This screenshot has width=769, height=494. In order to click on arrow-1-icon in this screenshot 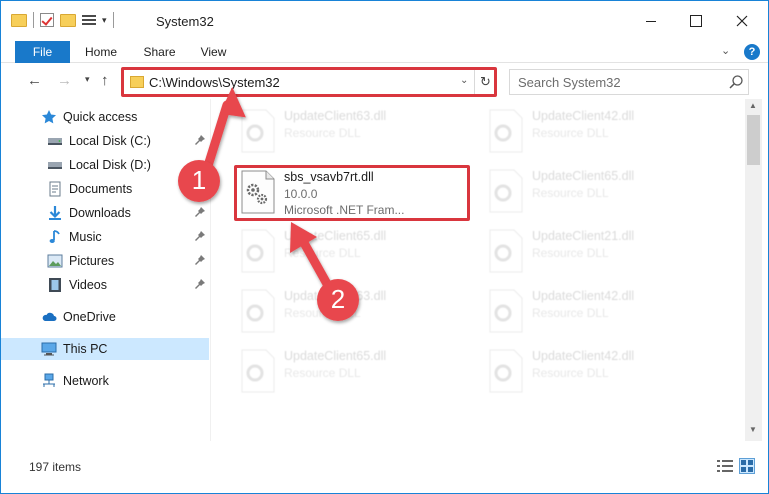, I will do `click(224, 130)`.